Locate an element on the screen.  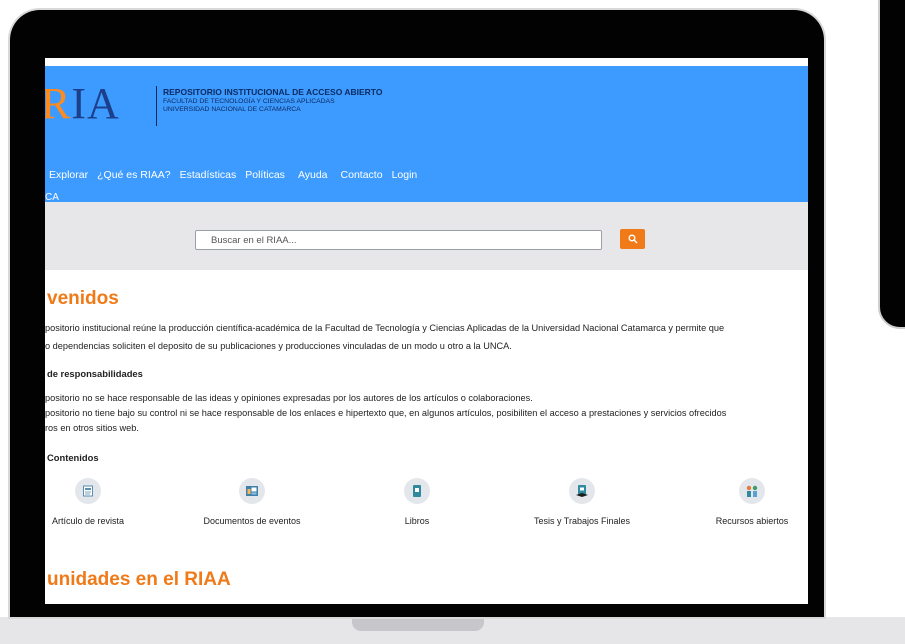
search-button is located at coordinates (632, 239).